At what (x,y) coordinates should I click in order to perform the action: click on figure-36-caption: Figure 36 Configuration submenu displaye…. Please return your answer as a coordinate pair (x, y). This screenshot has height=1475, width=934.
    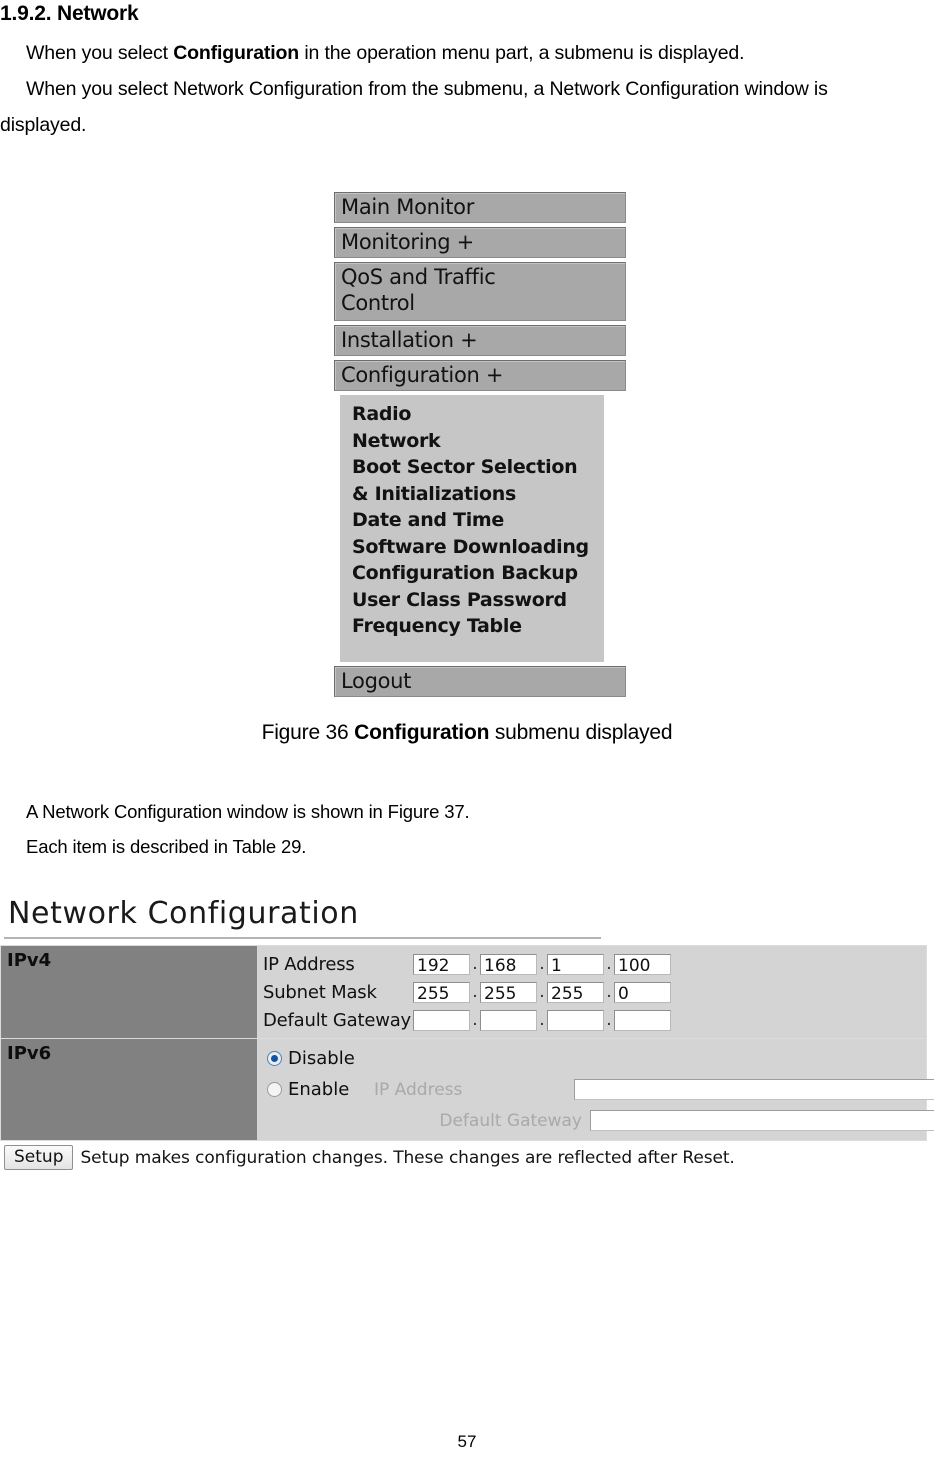
    Looking at the image, I should click on (467, 733).